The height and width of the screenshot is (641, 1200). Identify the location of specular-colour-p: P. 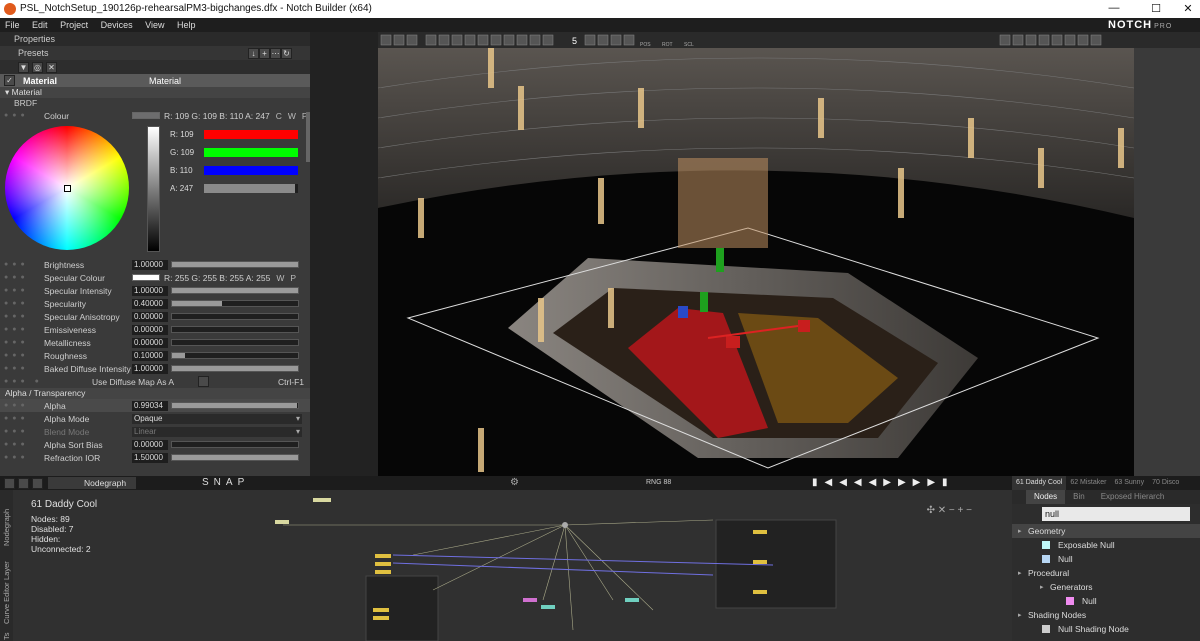
(293, 278).